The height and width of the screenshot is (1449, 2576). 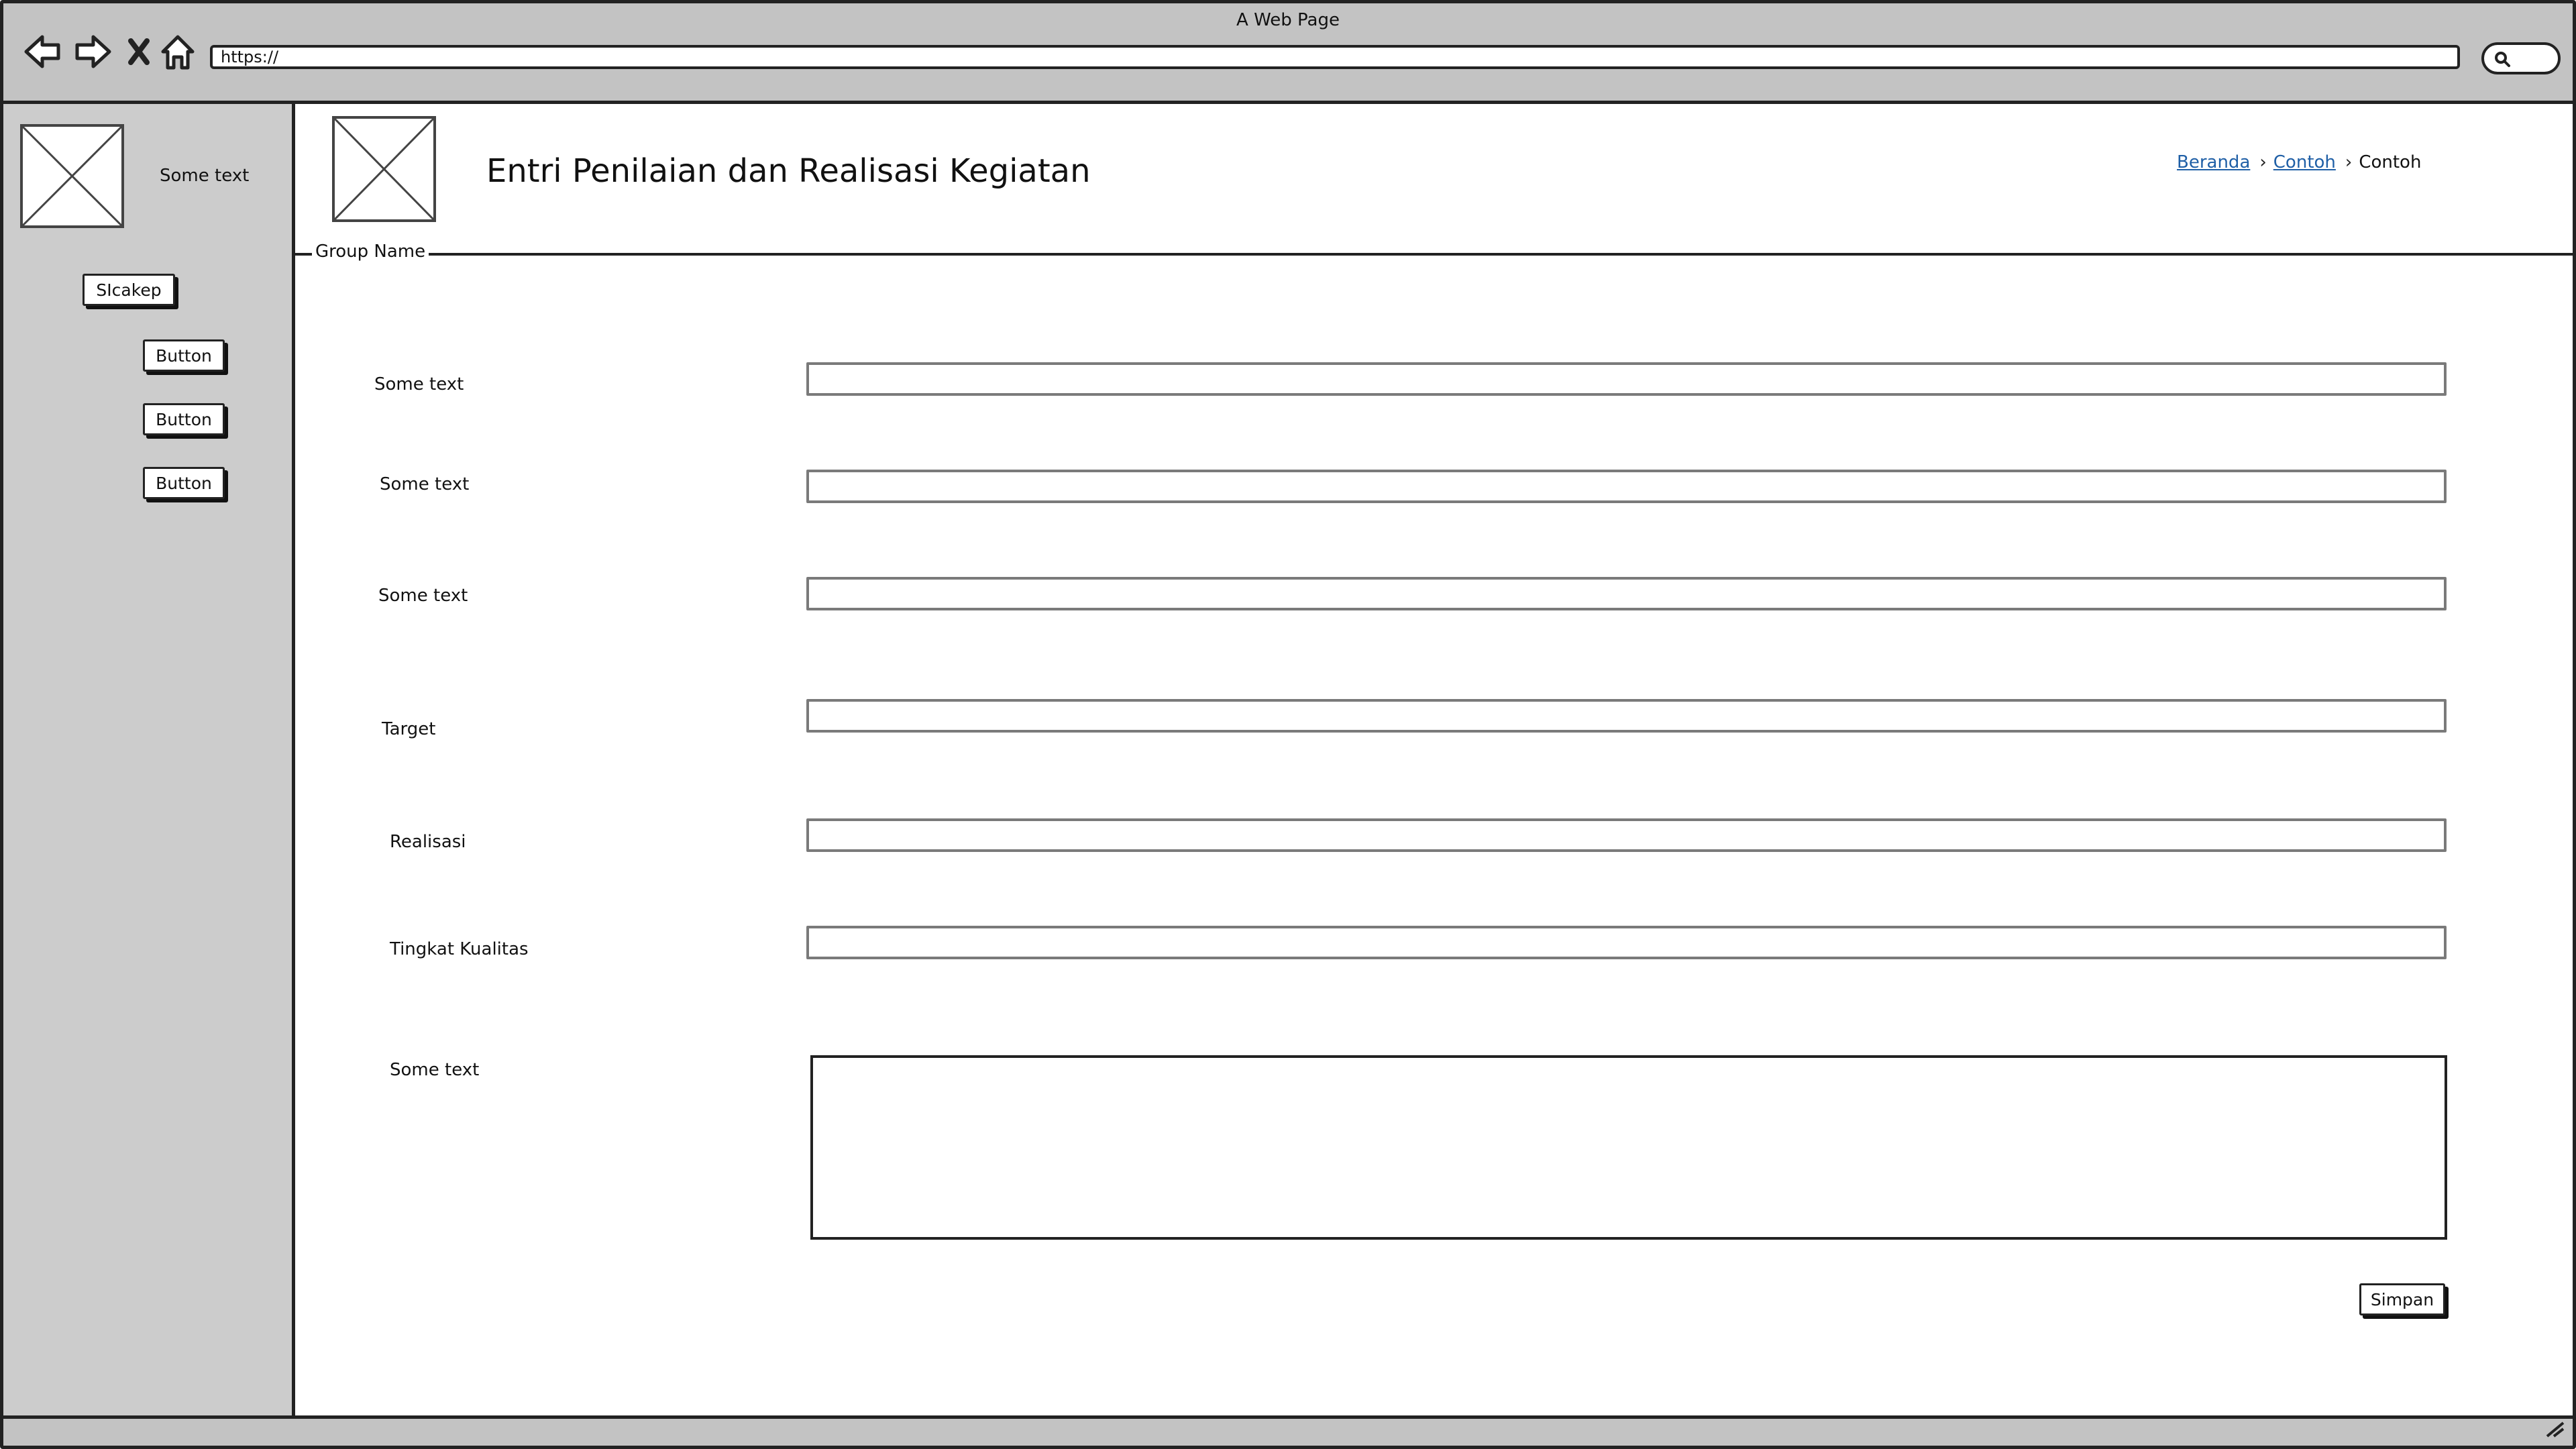 What do you see at coordinates (42, 51) in the screenshot?
I see `back-arrow-icon` at bounding box center [42, 51].